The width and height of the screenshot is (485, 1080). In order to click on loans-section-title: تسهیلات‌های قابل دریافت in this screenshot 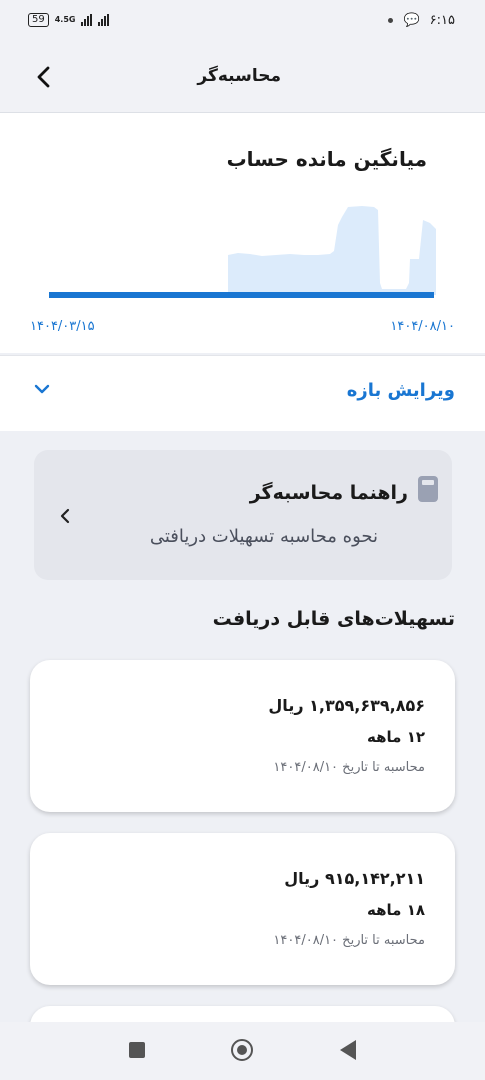, I will do `click(333, 619)`.